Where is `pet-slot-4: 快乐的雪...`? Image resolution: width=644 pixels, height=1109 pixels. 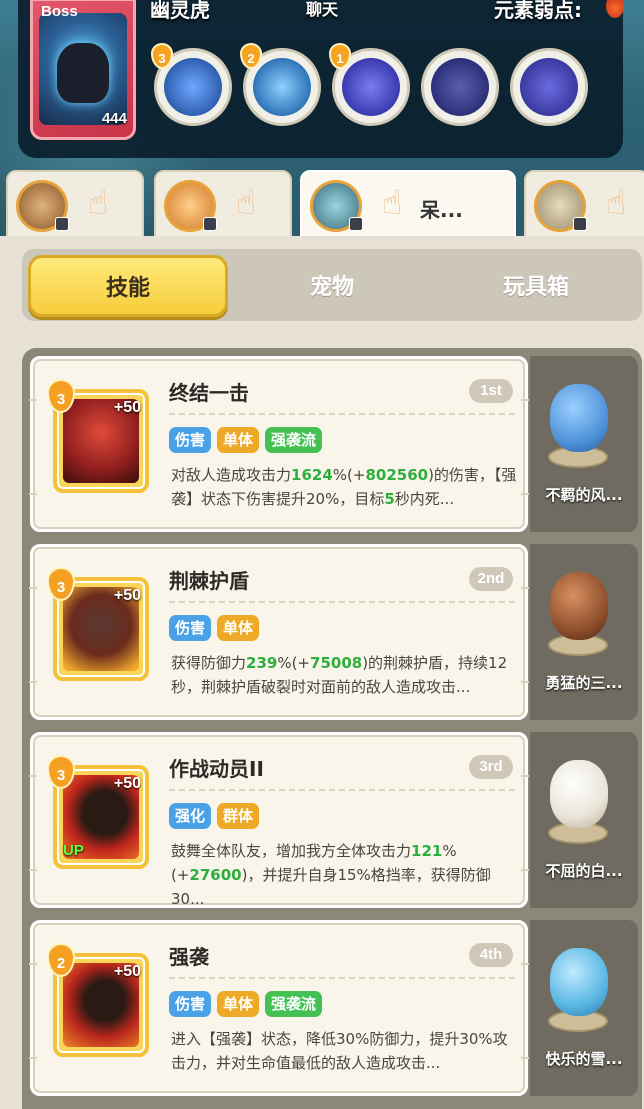 pet-slot-4: 快乐的雪... is located at coordinates (584, 1008).